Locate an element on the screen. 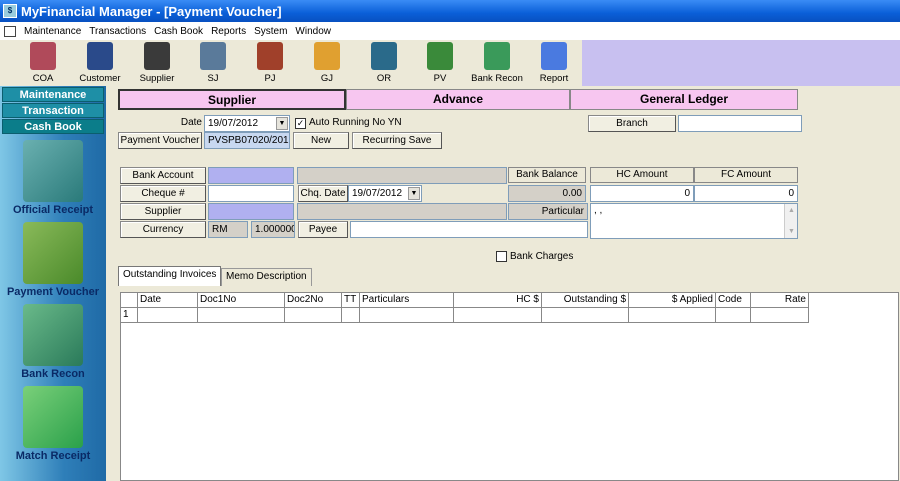 This screenshot has height=481, width=900. grid-header-code: Code is located at coordinates (733, 300).